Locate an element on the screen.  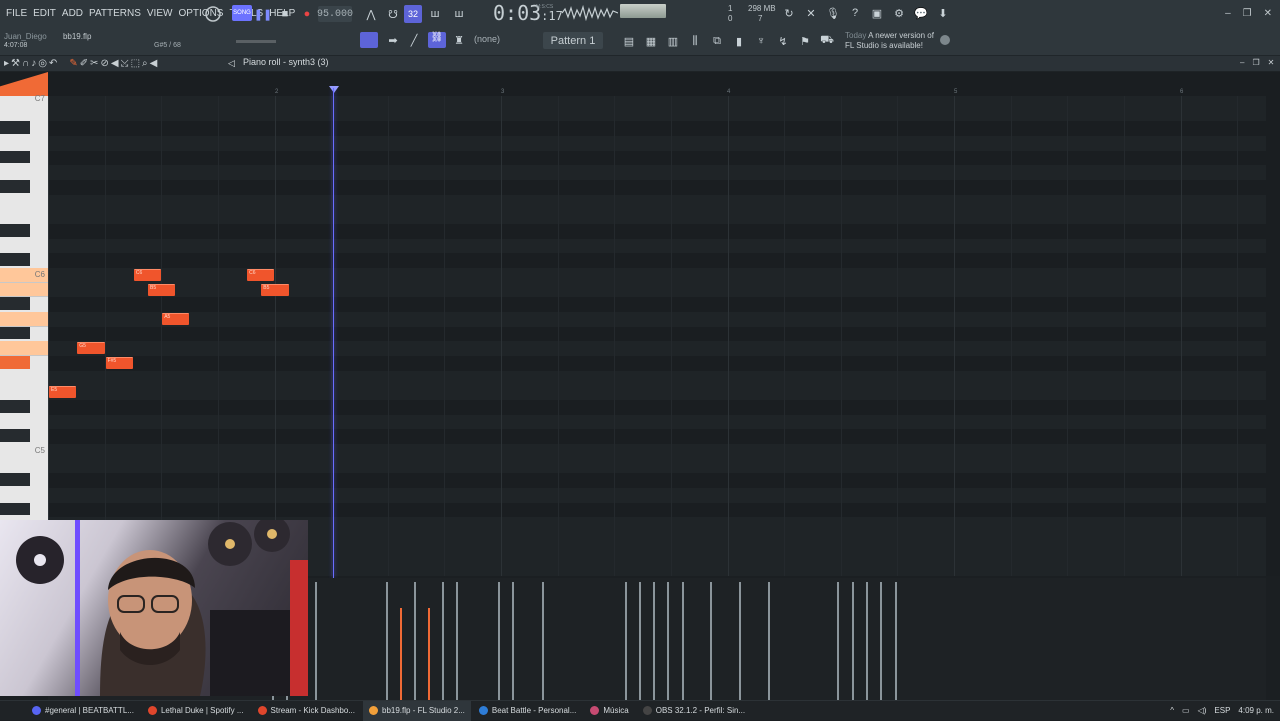
blend-notes-icon: ш is located at coordinates (435, 14).